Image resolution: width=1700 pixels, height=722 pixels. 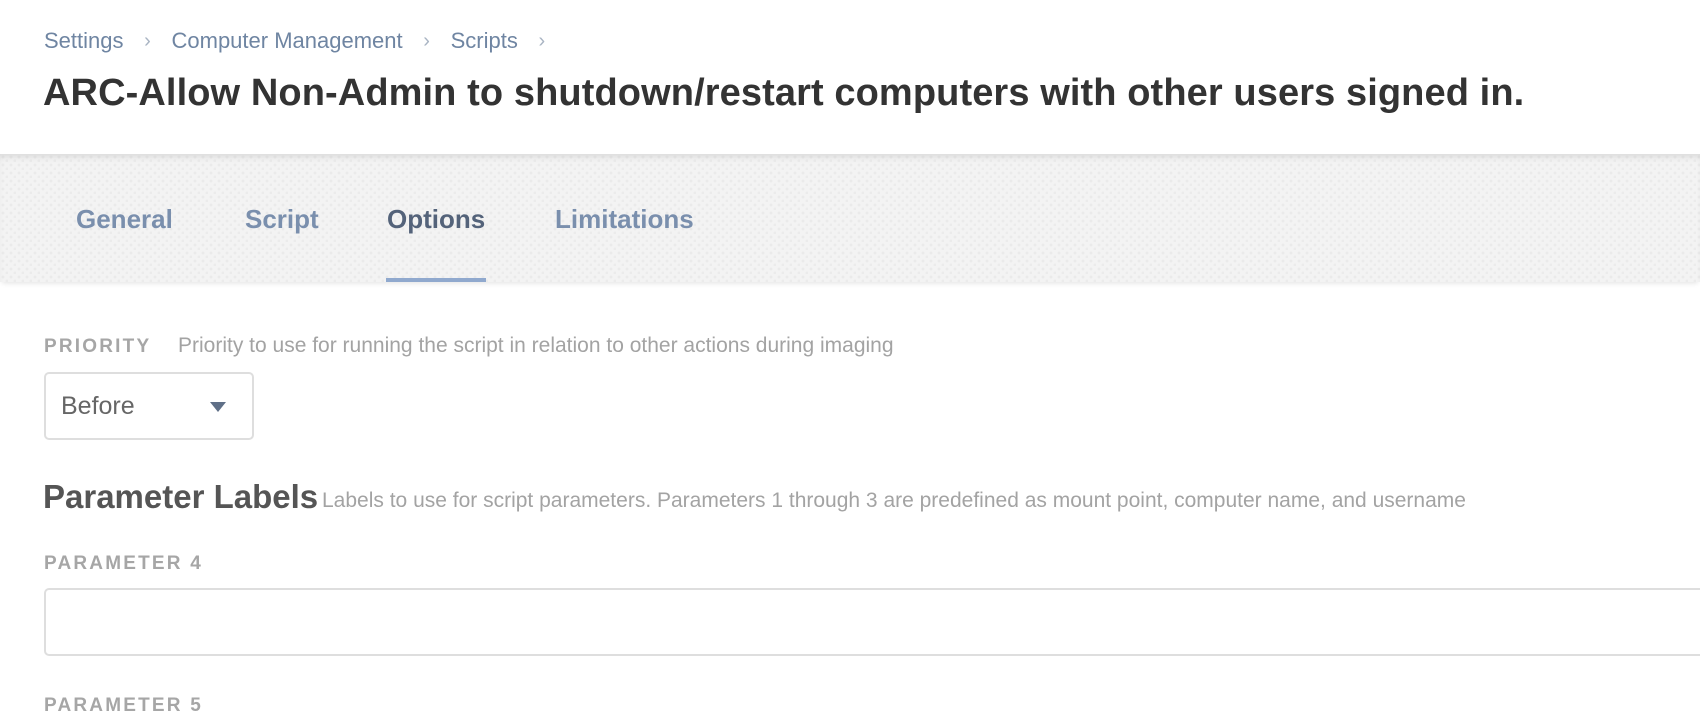 I want to click on tab-general: General, so click(x=124, y=219).